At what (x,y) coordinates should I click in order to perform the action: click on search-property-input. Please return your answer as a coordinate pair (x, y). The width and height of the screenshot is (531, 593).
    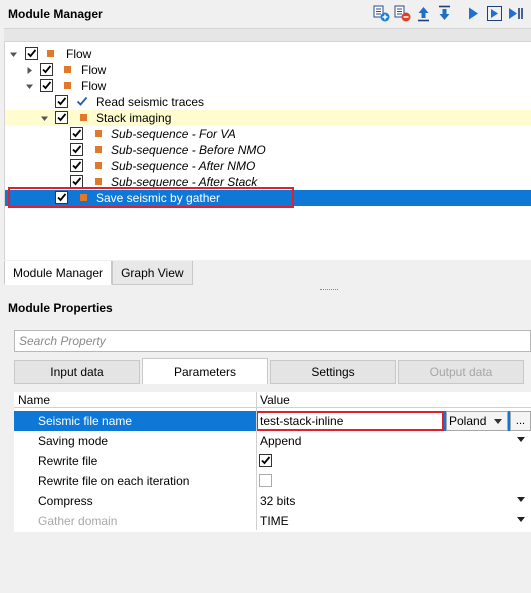
    Looking at the image, I should click on (274, 341).